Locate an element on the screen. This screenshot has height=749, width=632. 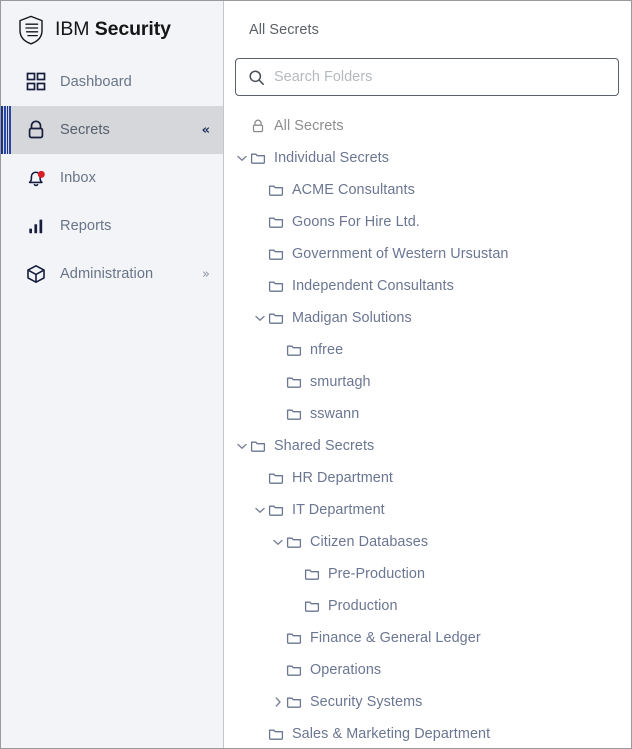
tree-item: Goons For Hire Ltd. is located at coordinates (427, 222).